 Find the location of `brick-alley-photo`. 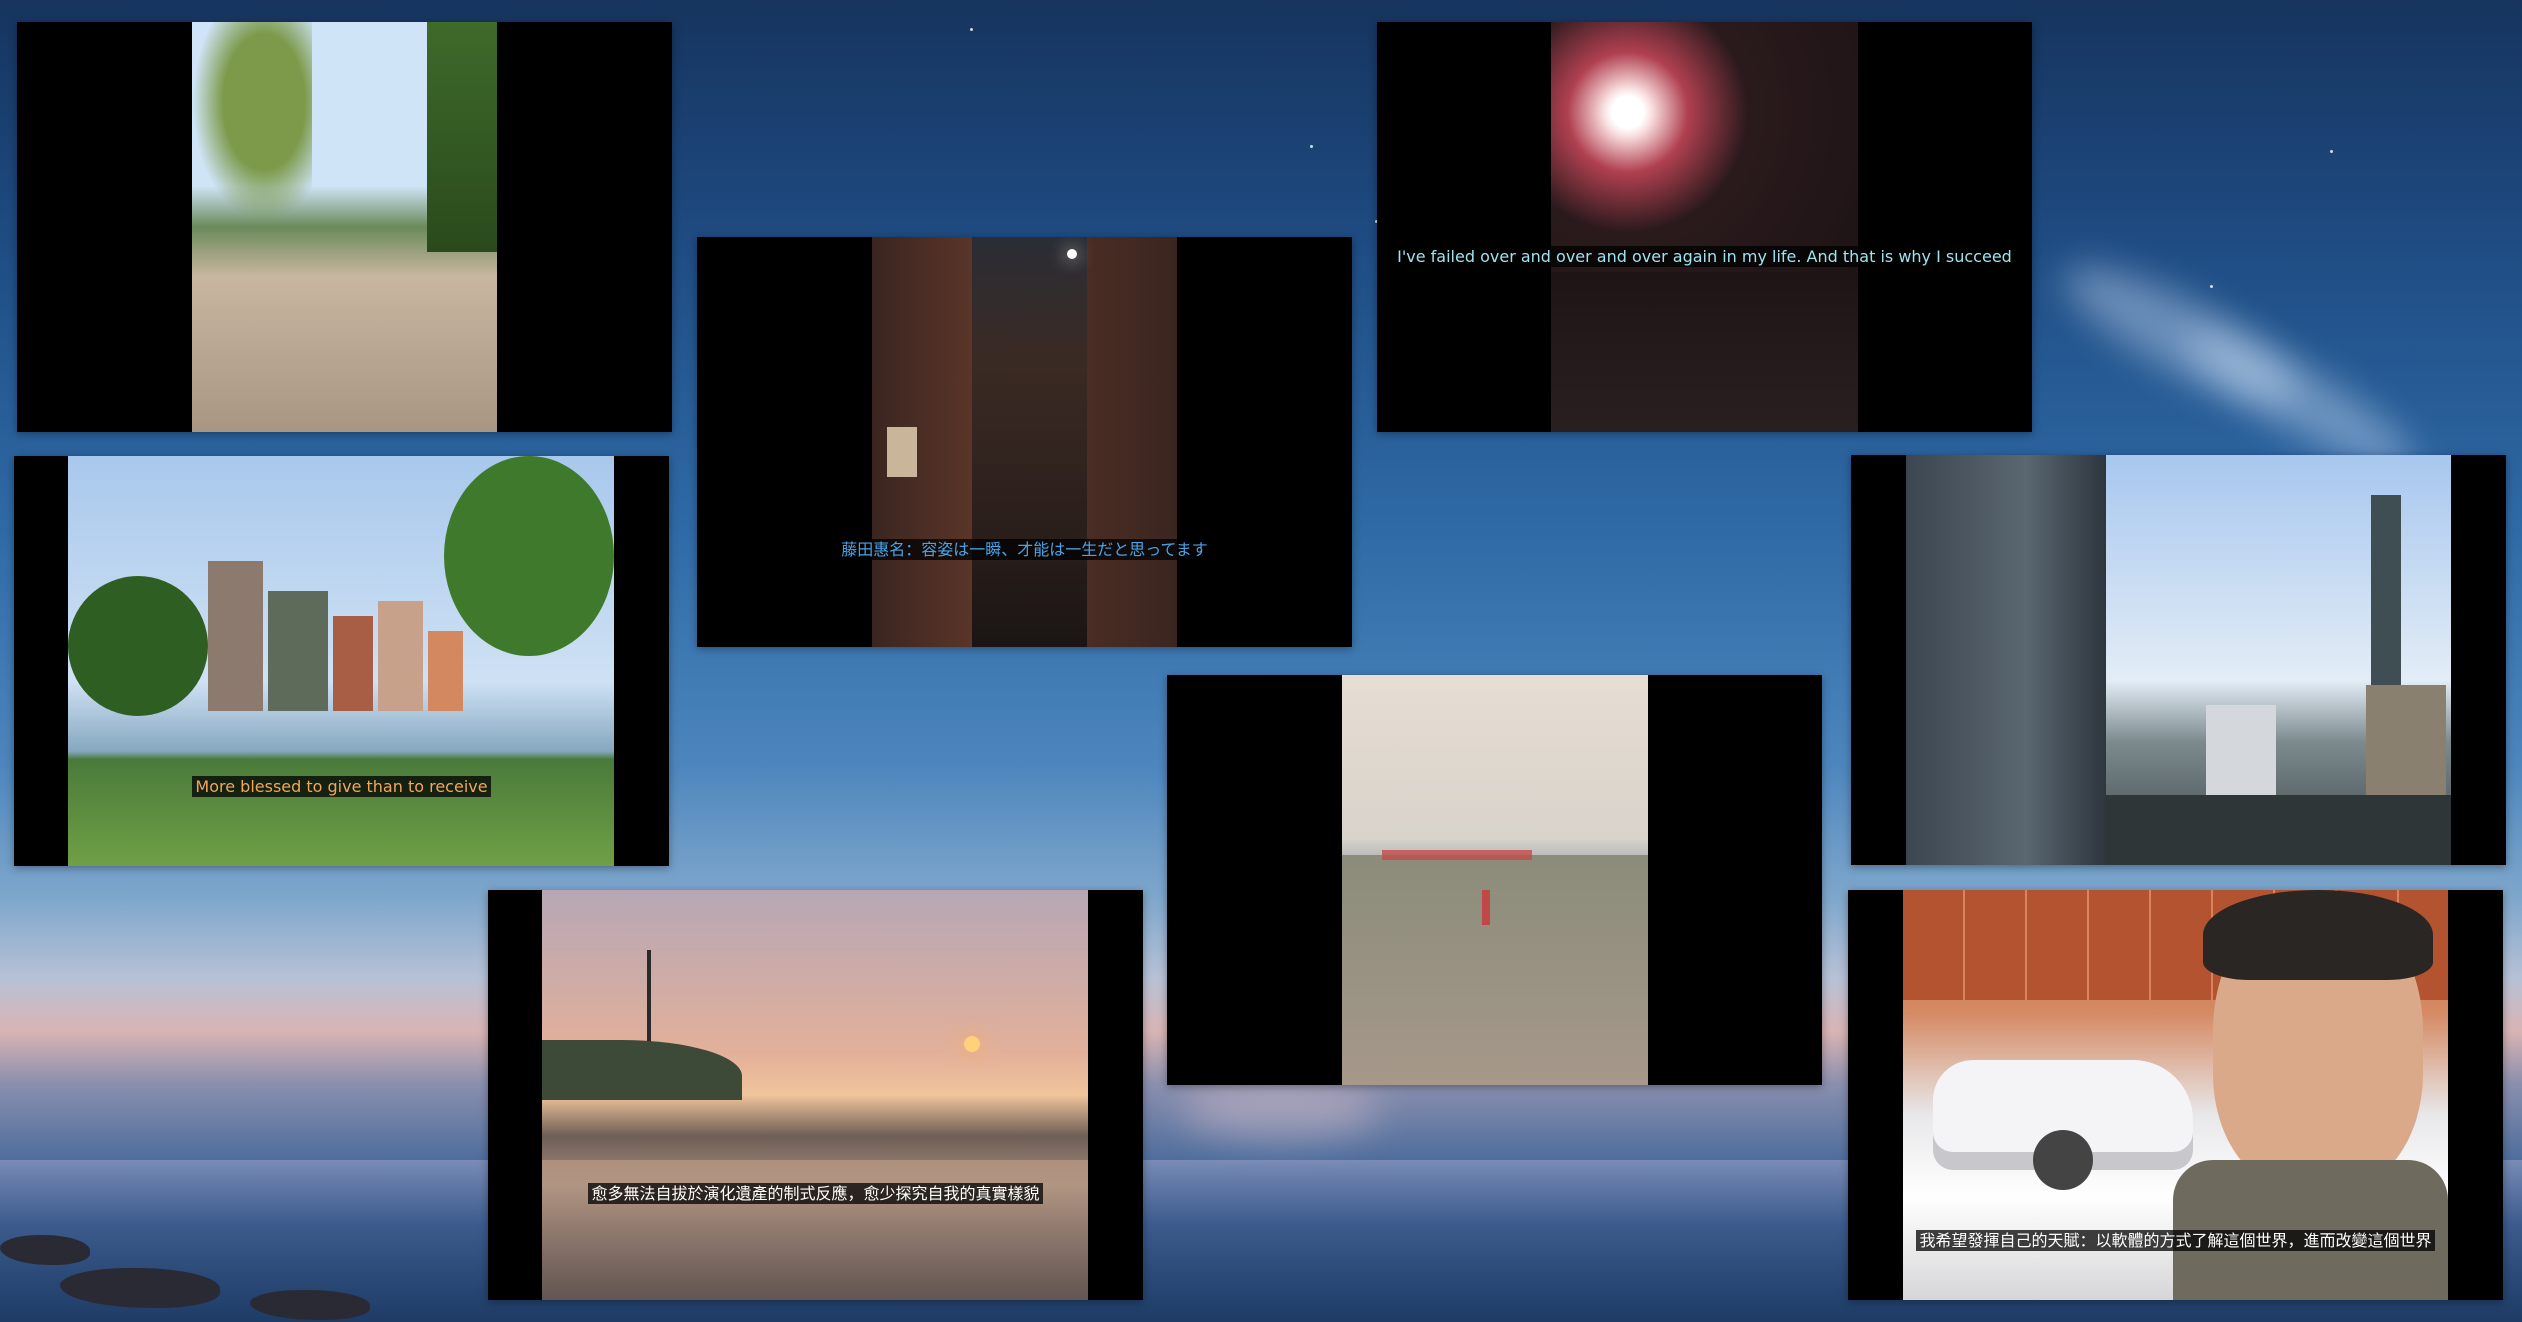

brick-alley-photo is located at coordinates (1024, 442).